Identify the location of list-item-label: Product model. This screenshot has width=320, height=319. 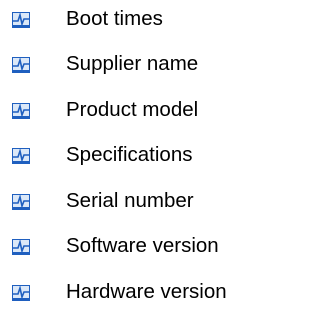
(132, 109).